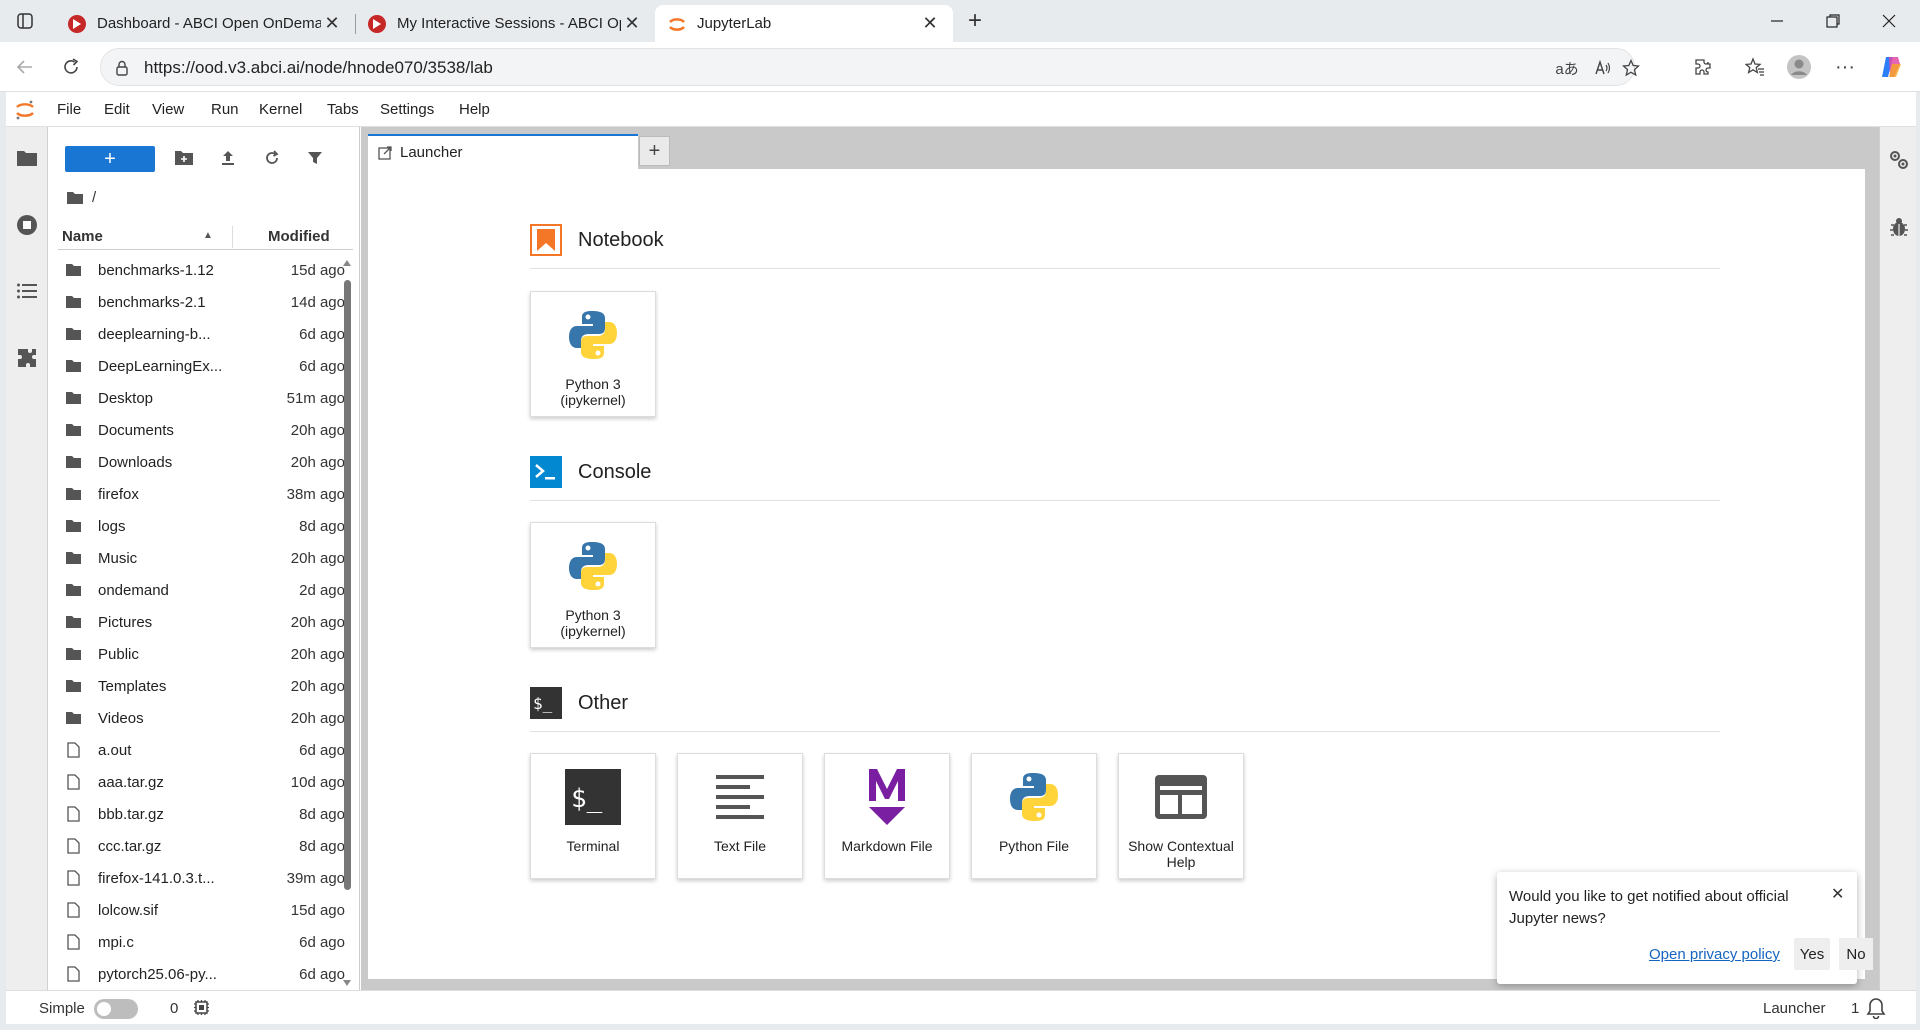 The height and width of the screenshot is (1030, 1920). Describe the element at coordinates (1833, 21) in the screenshot. I see `restore-icon` at that location.